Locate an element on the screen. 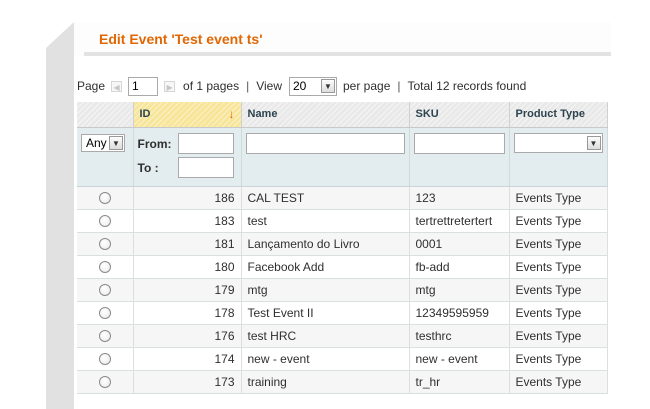 The image size is (650, 409). table-row: 179 mtg mtg Events Type is located at coordinates (342, 290).